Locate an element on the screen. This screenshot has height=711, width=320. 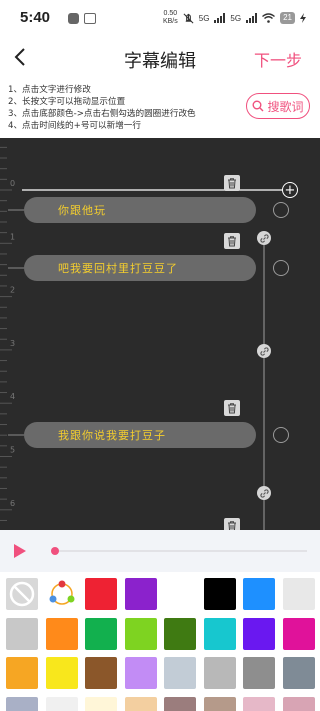
color-wheel-icon is located at coordinates (61, 592).